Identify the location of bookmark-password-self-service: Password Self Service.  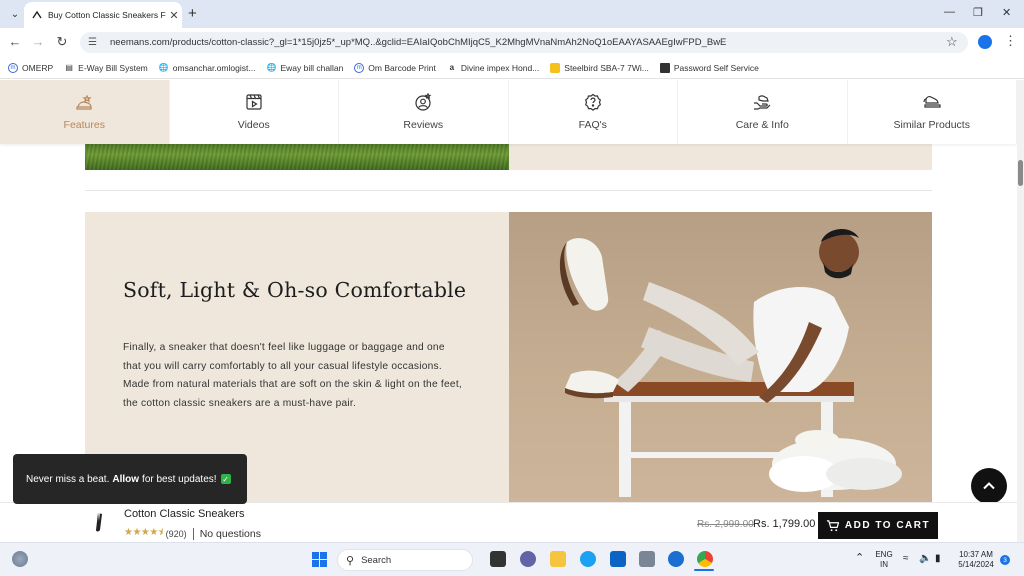
(709, 67).